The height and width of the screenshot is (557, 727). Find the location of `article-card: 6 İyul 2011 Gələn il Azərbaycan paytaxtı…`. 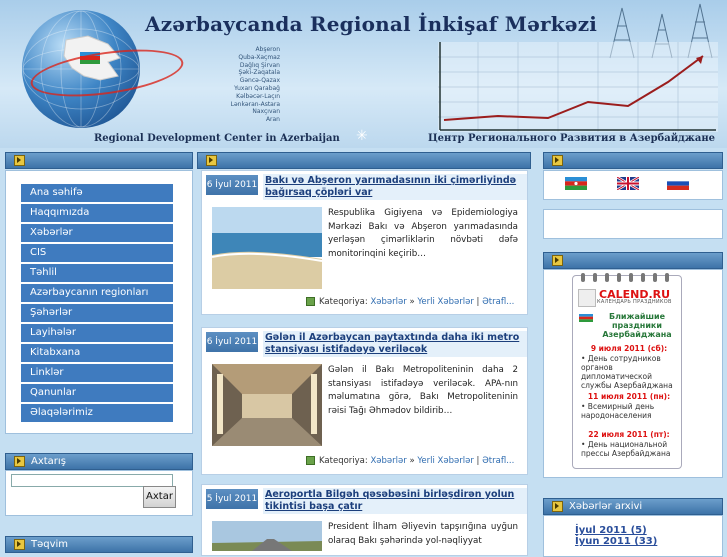

article-card: 6 İyul 2011 Gələn il Azərbaycan paytaxtı… is located at coordinates (364, 401).